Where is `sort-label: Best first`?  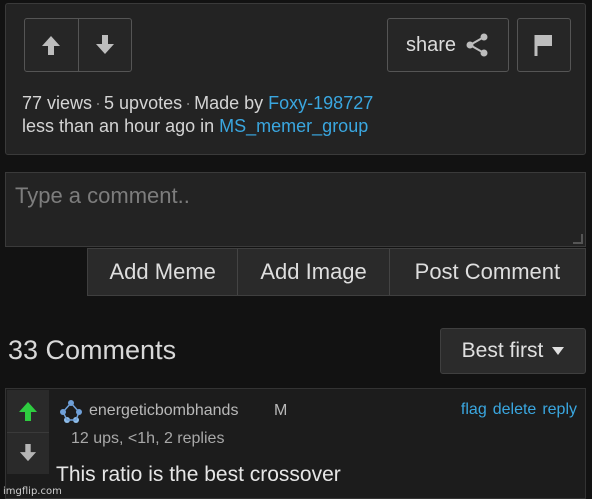 sort-label: Best first is located at coordinates (502, 350).